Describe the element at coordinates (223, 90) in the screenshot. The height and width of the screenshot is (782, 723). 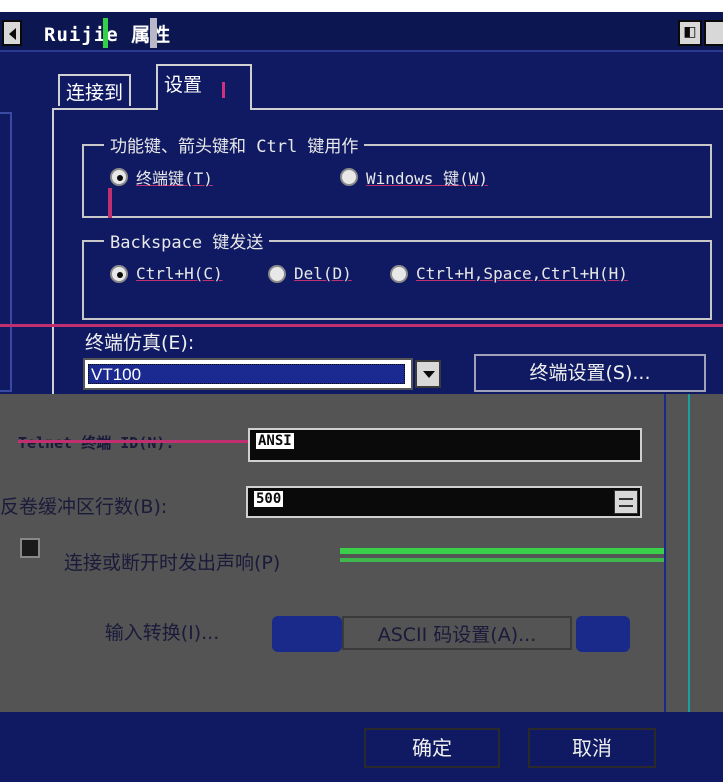
I see `caret-mark` at that location.